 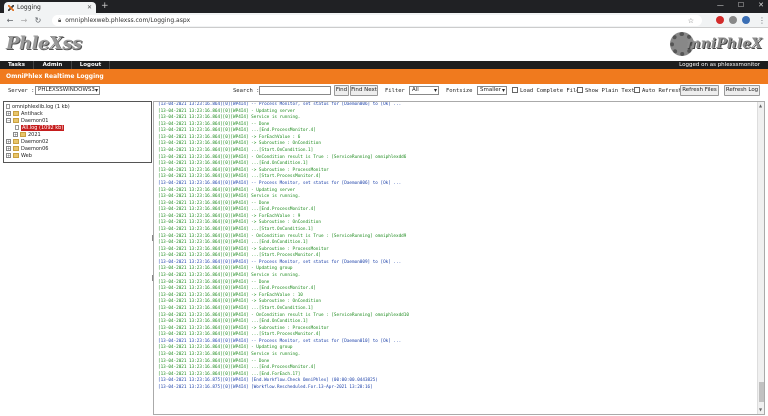 I want to click on tree-item-antihack: + Antihack, so click(x=24, y=113).